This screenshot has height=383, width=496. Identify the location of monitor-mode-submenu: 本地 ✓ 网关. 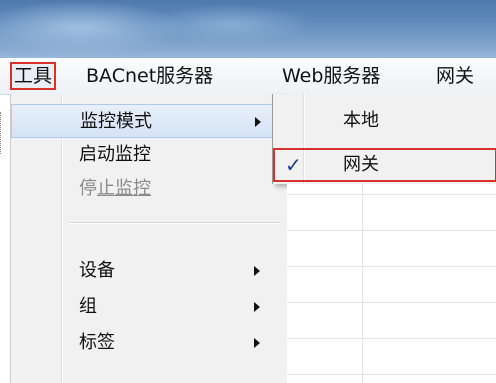
(384, 139).